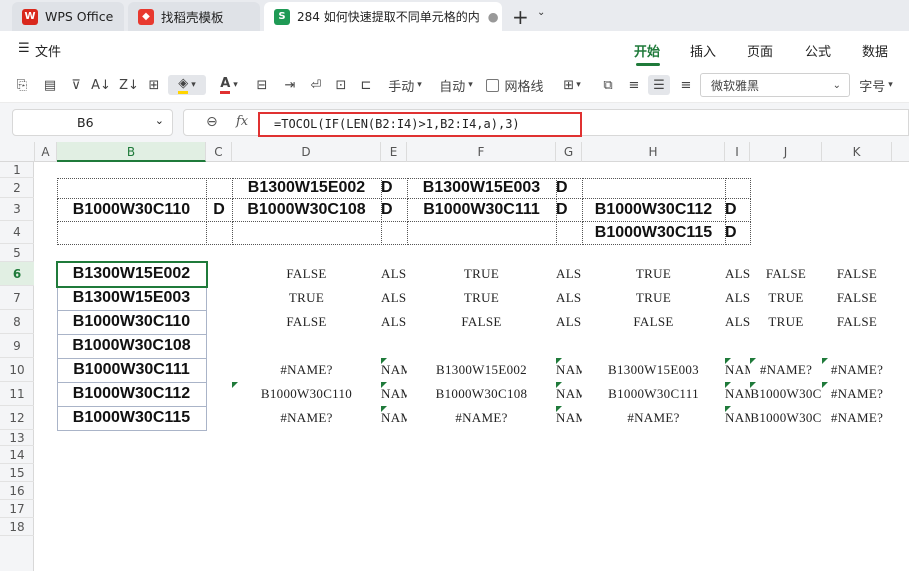  Describe the element at coordinates (481, 298) in the screenshot. I see `cell-f7: TRUE` at that location.